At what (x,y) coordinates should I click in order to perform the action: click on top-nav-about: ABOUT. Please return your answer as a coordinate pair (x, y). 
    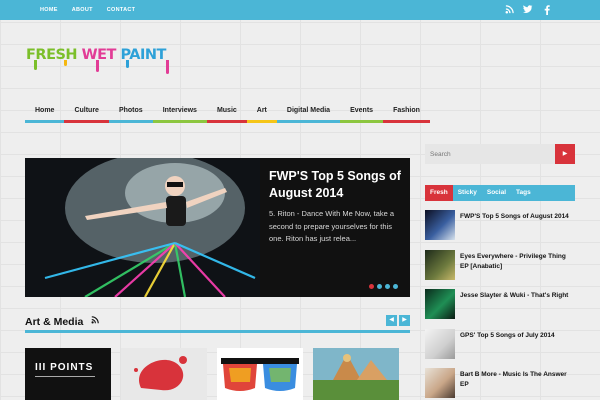
    Looking at the image, I should click on (82, 10).